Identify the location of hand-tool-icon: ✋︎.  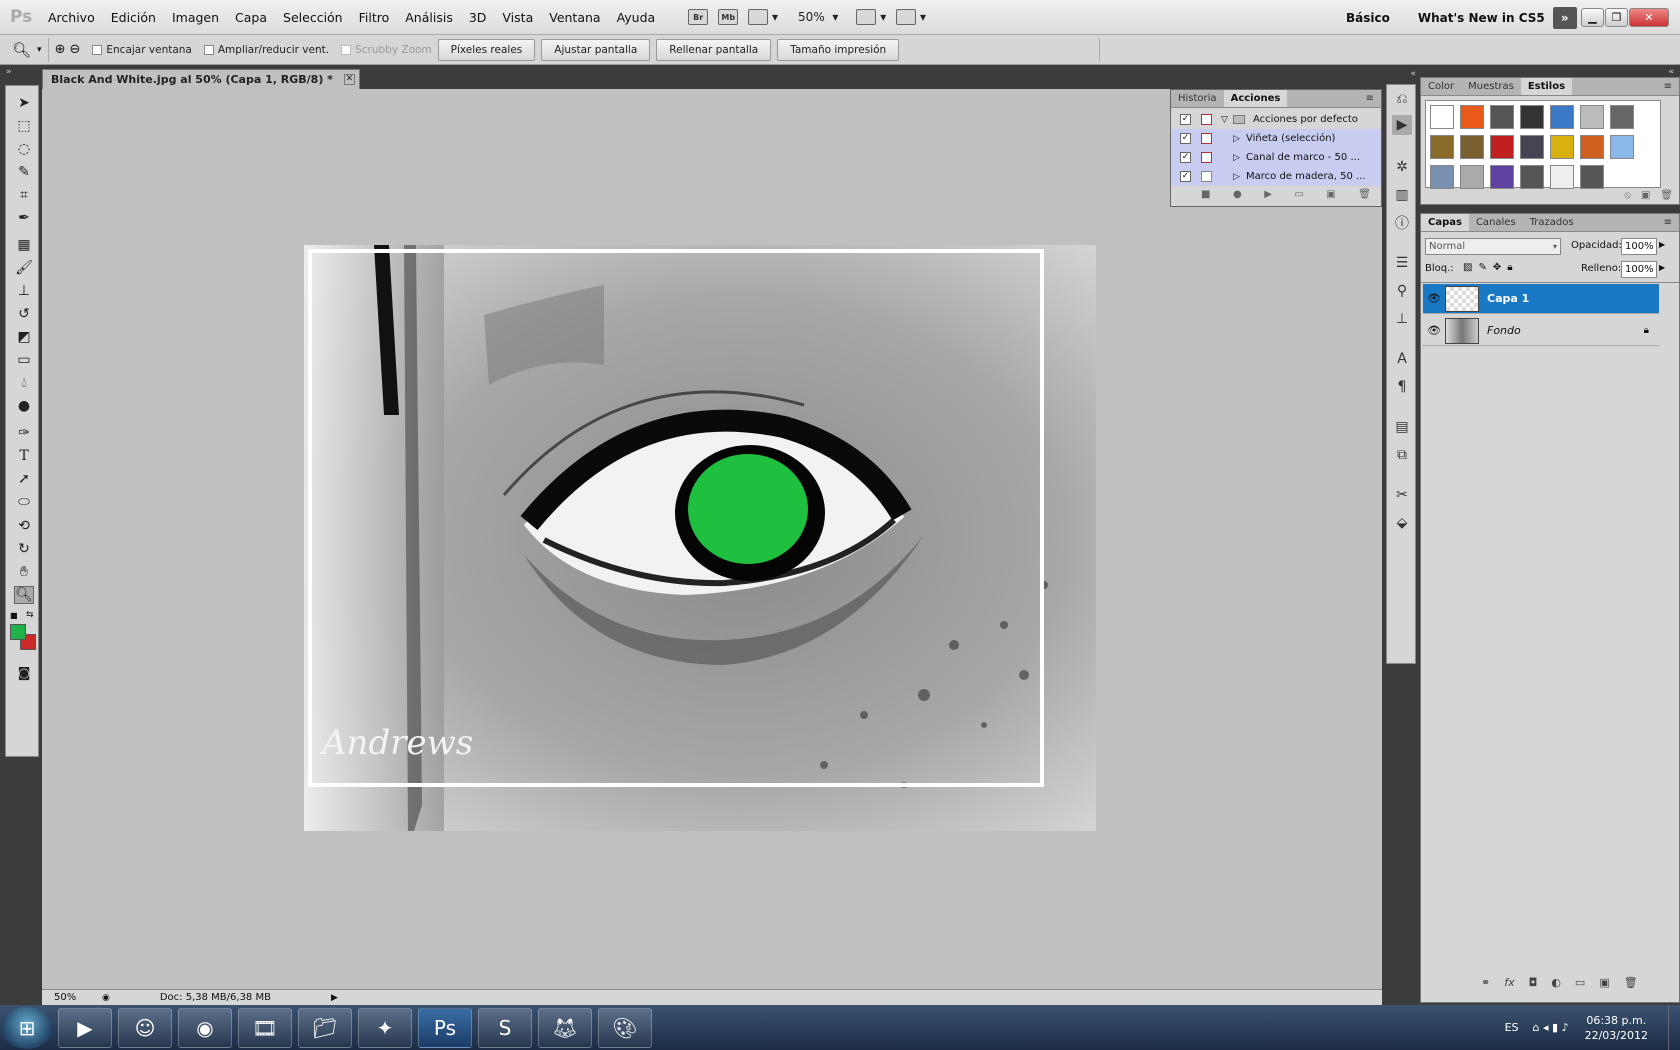
(24, 572).